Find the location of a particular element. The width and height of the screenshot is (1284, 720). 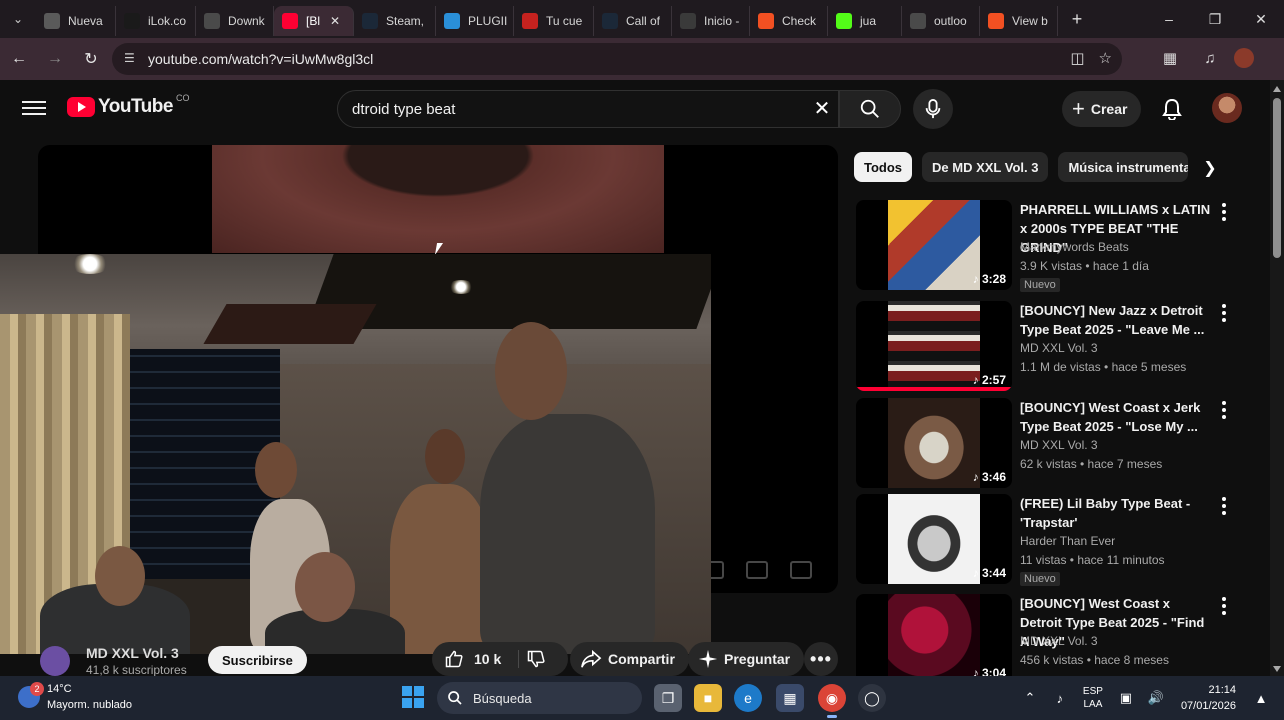

menu-icon is located at coordinates (34, 107).